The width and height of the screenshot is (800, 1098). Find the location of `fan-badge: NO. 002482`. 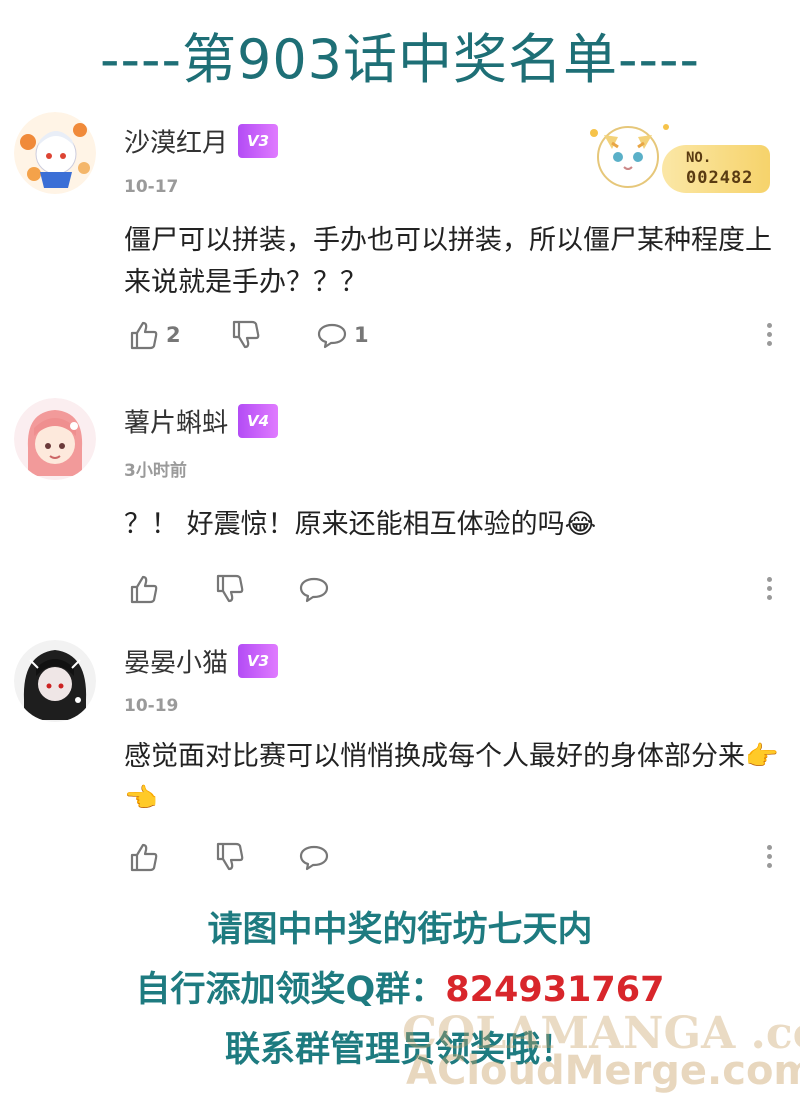

fan-badge: NO. 002482 is located at coordinates (677, 154).